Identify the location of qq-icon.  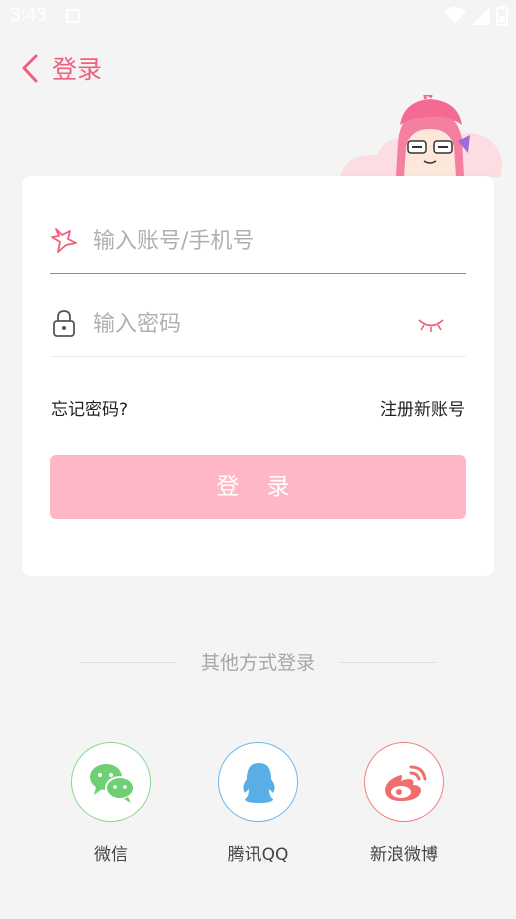
(259, 783).